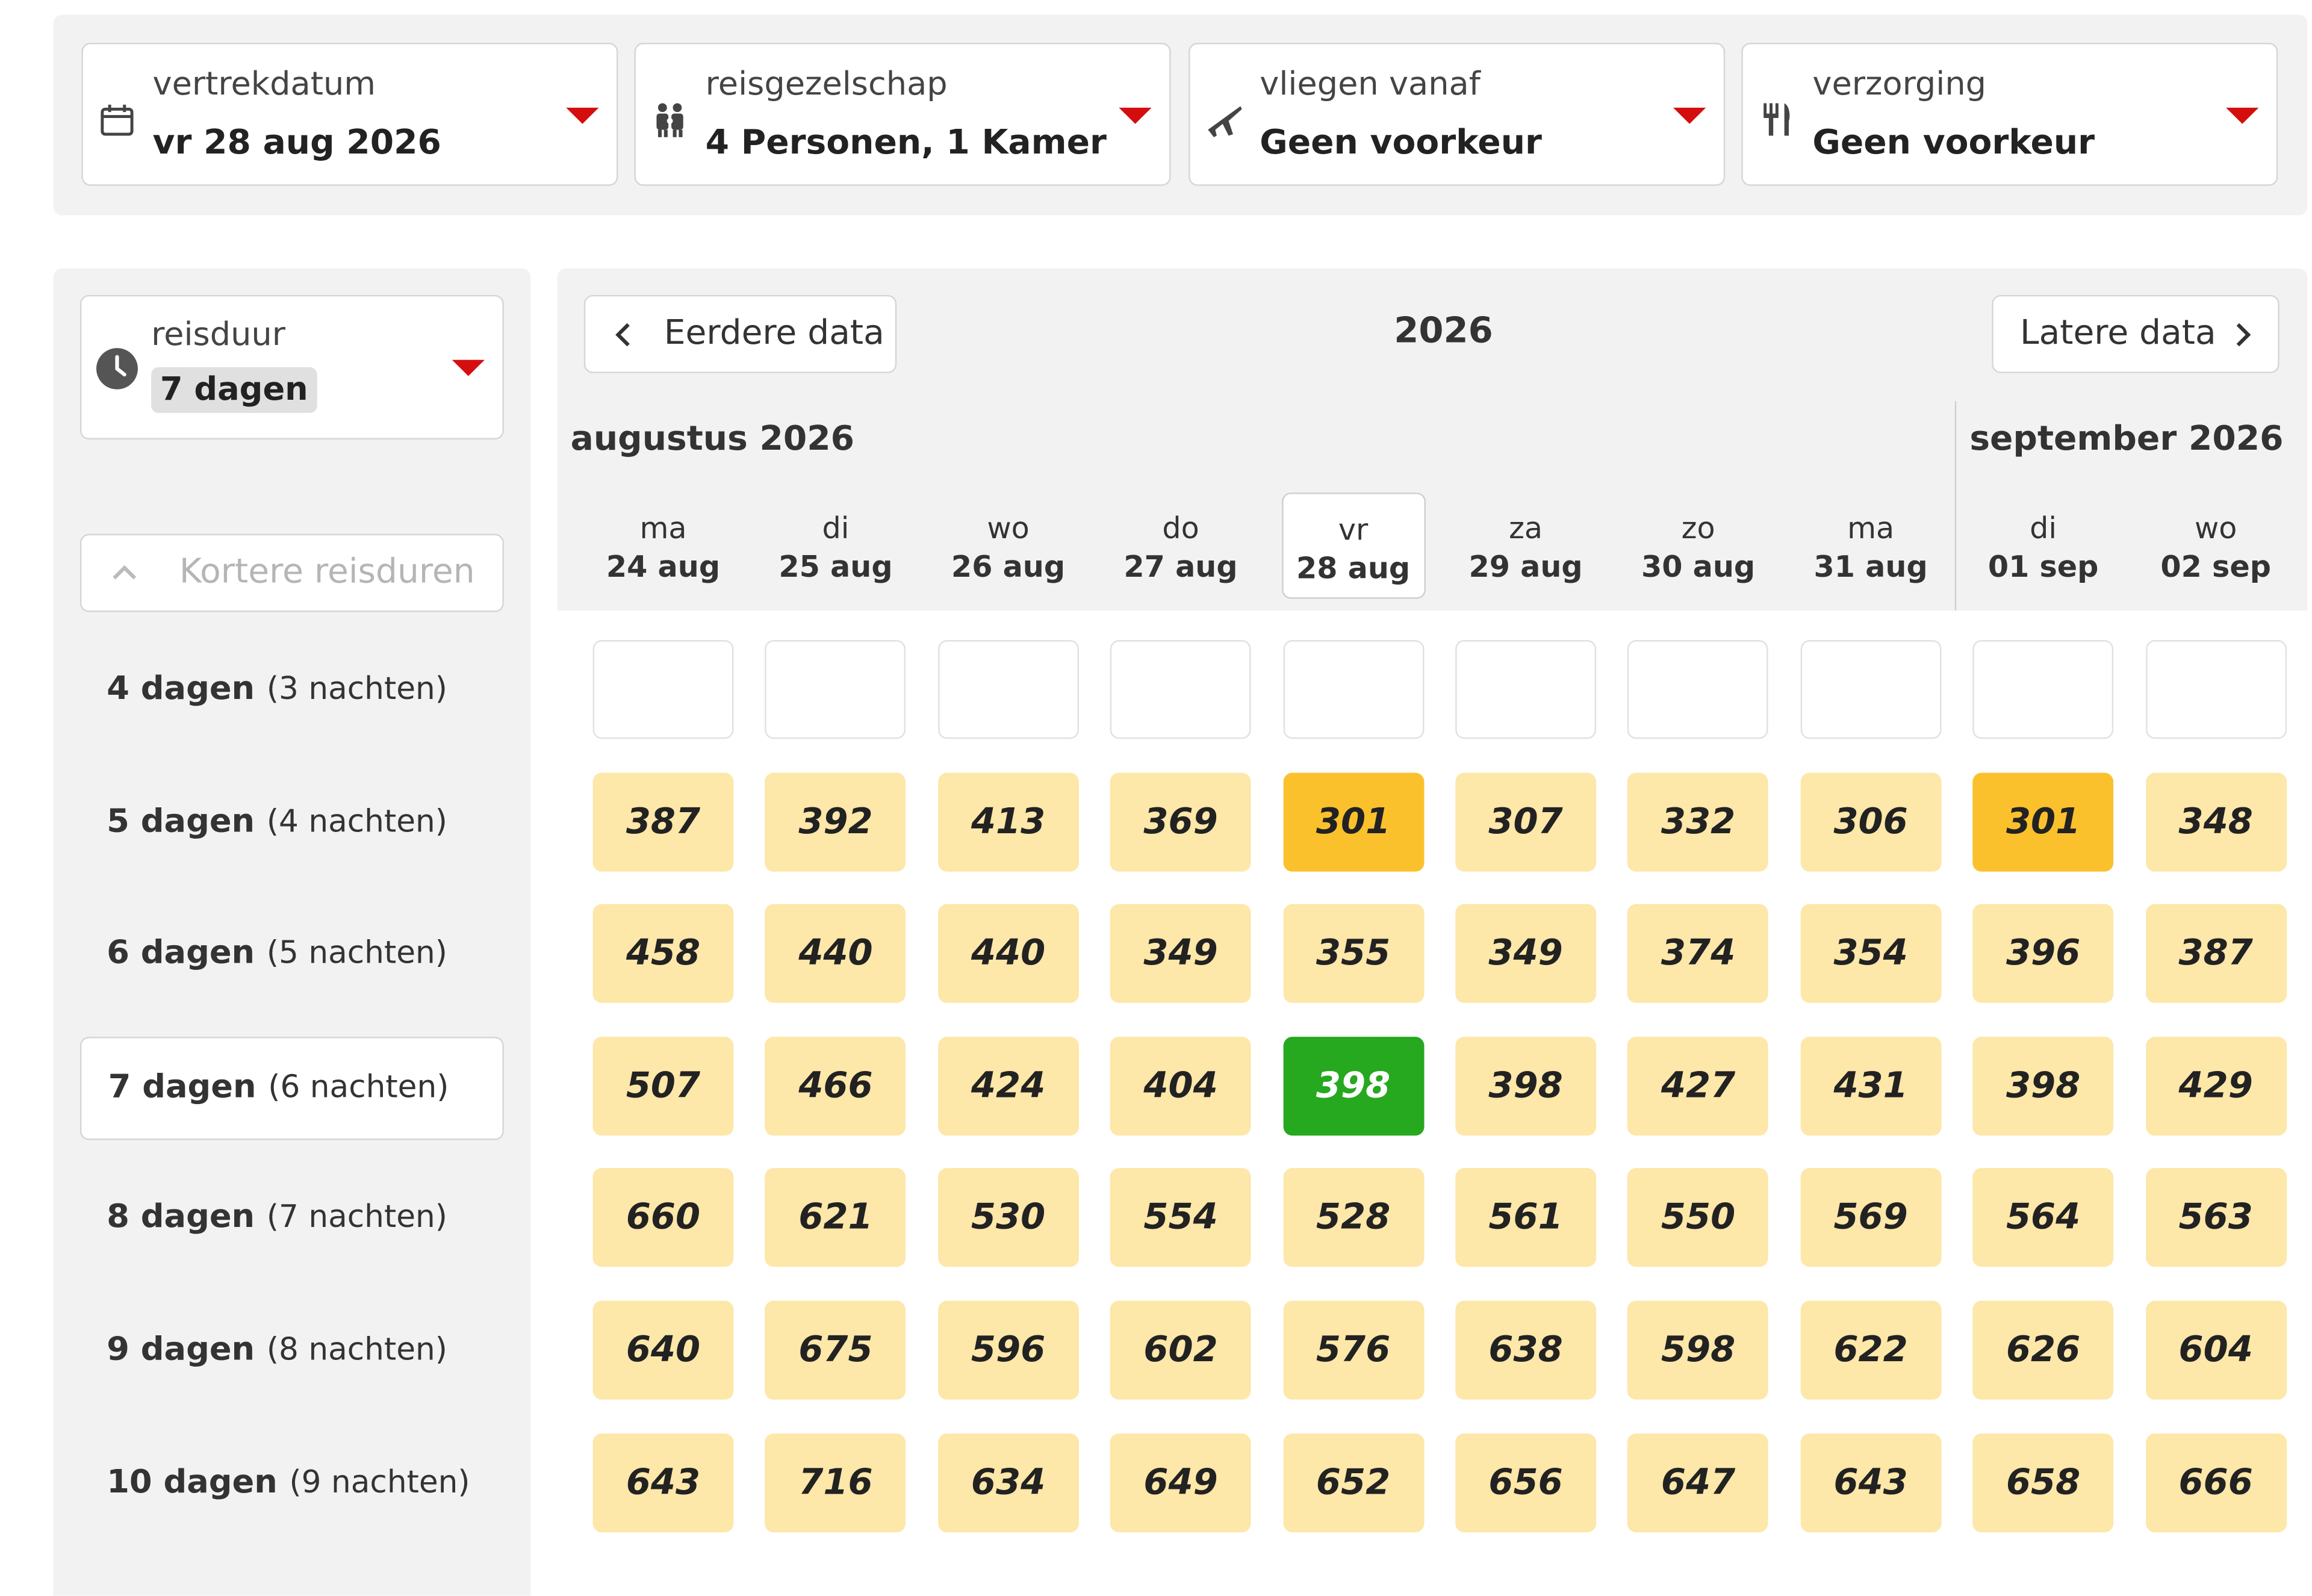 This screenshot has width=2312, height=1596. Describe the element at coordinates (1353, 545) in the screenshot. I see `day-column-header: vr 28 aug` at that location.